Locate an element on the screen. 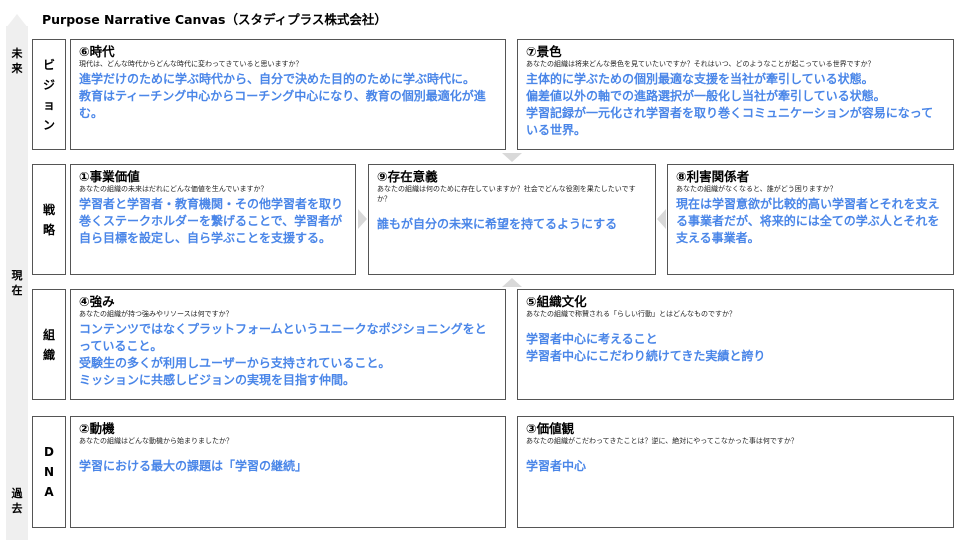 This screenshot has height=540, width=960. cell-question: あなたの組織はどんな動機から始まりましたか？ is located at coordinates (156, 441).